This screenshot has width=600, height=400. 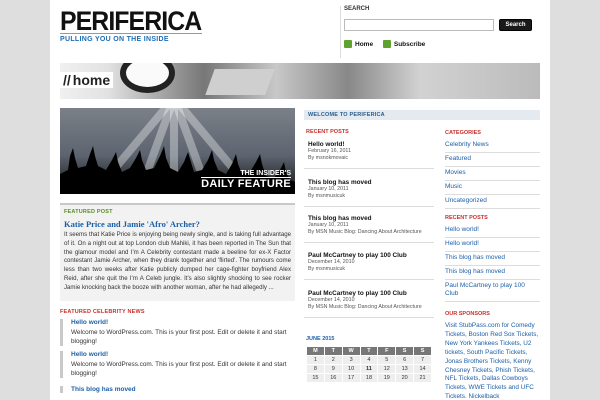 I want to click on weekday: F, so click(x=387, y=351).